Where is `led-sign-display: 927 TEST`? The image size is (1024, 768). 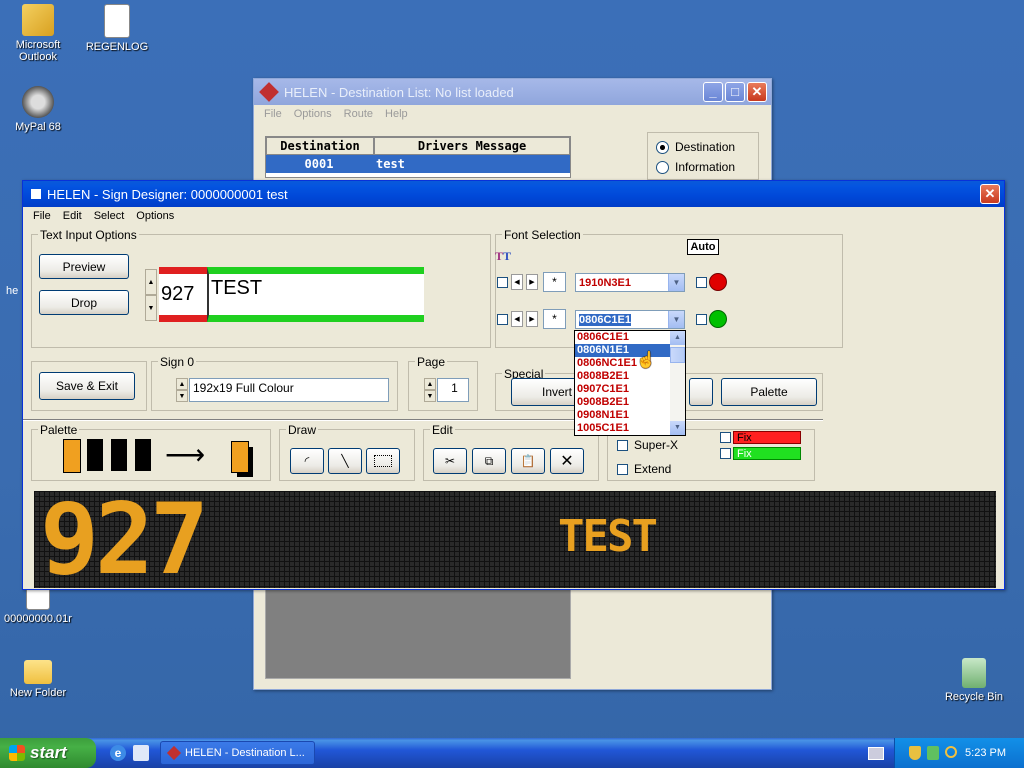
led-sign-display: 927 TEST is located at coordinates (515, 539).